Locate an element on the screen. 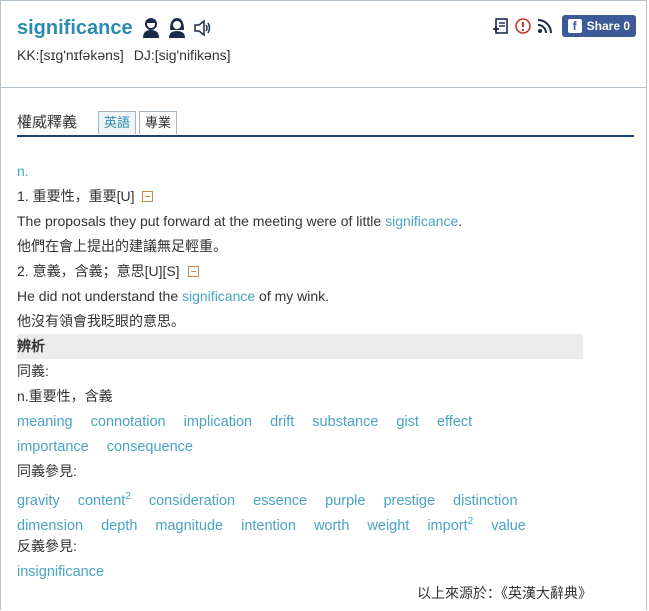  rss-icon is located at coordinates (545, 26).